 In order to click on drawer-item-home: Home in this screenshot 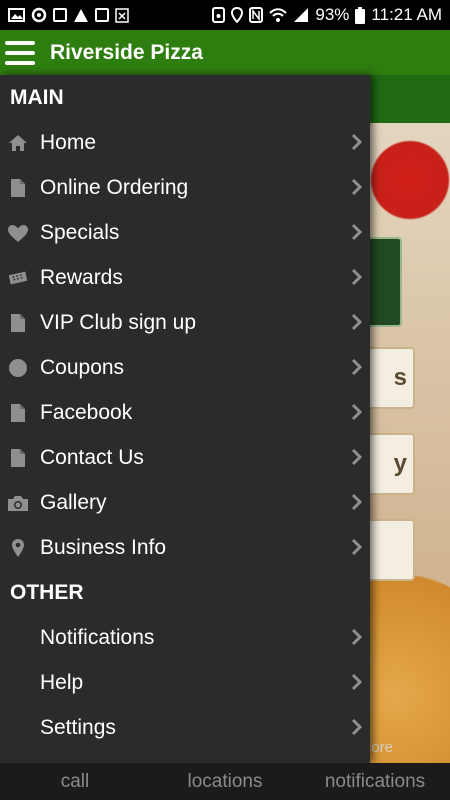, I will do `click(185, 142)`.